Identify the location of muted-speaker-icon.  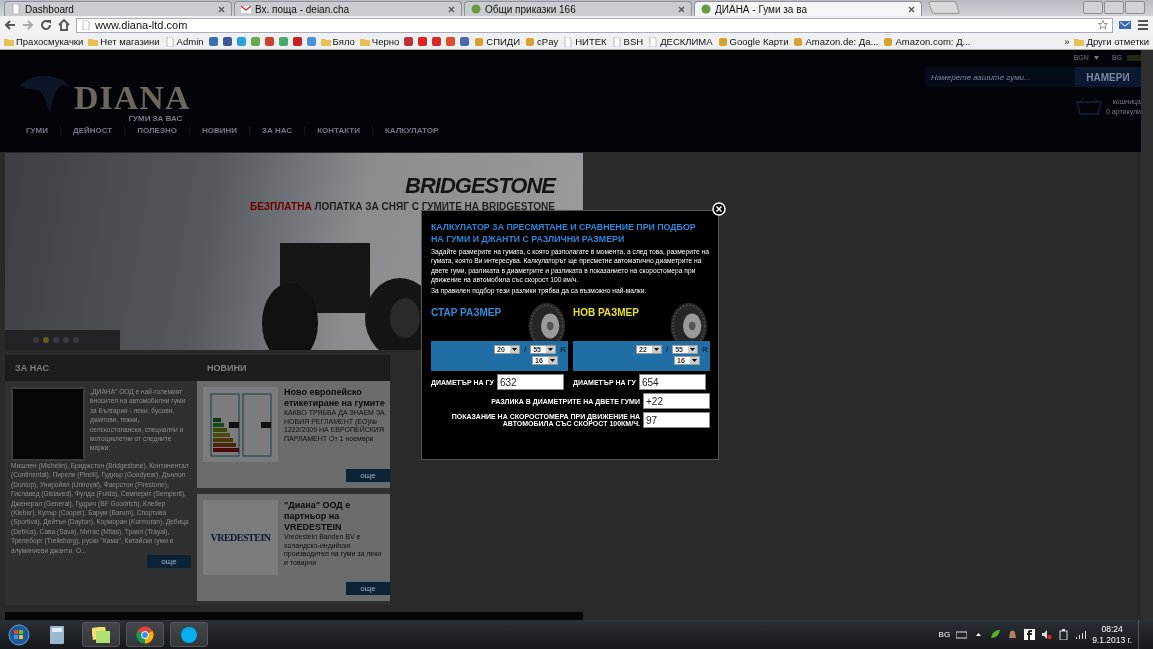
(1047, 634).